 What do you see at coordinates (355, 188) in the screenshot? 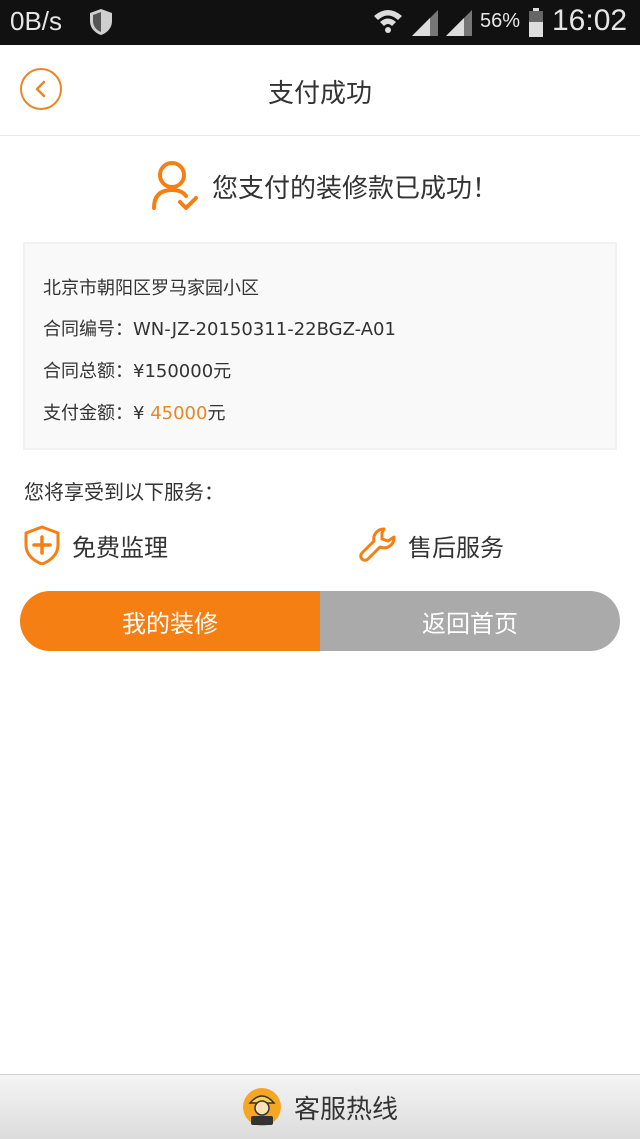
I see `success-message: 您支付的装修款已成功！` at bounding box center [355, 188].